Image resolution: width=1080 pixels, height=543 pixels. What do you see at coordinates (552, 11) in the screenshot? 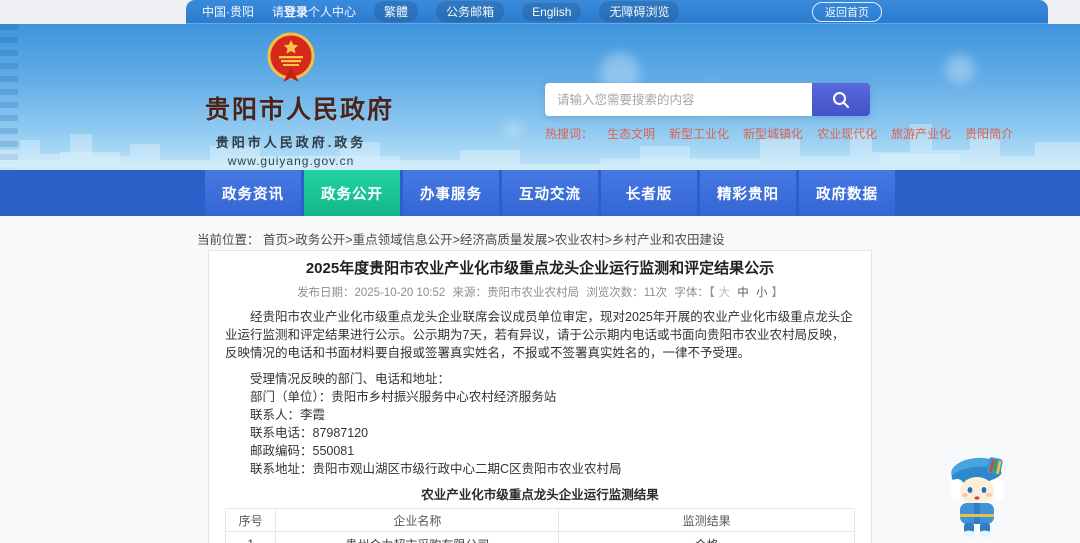
I see `english-link: English` at bounding box center [552, 11].